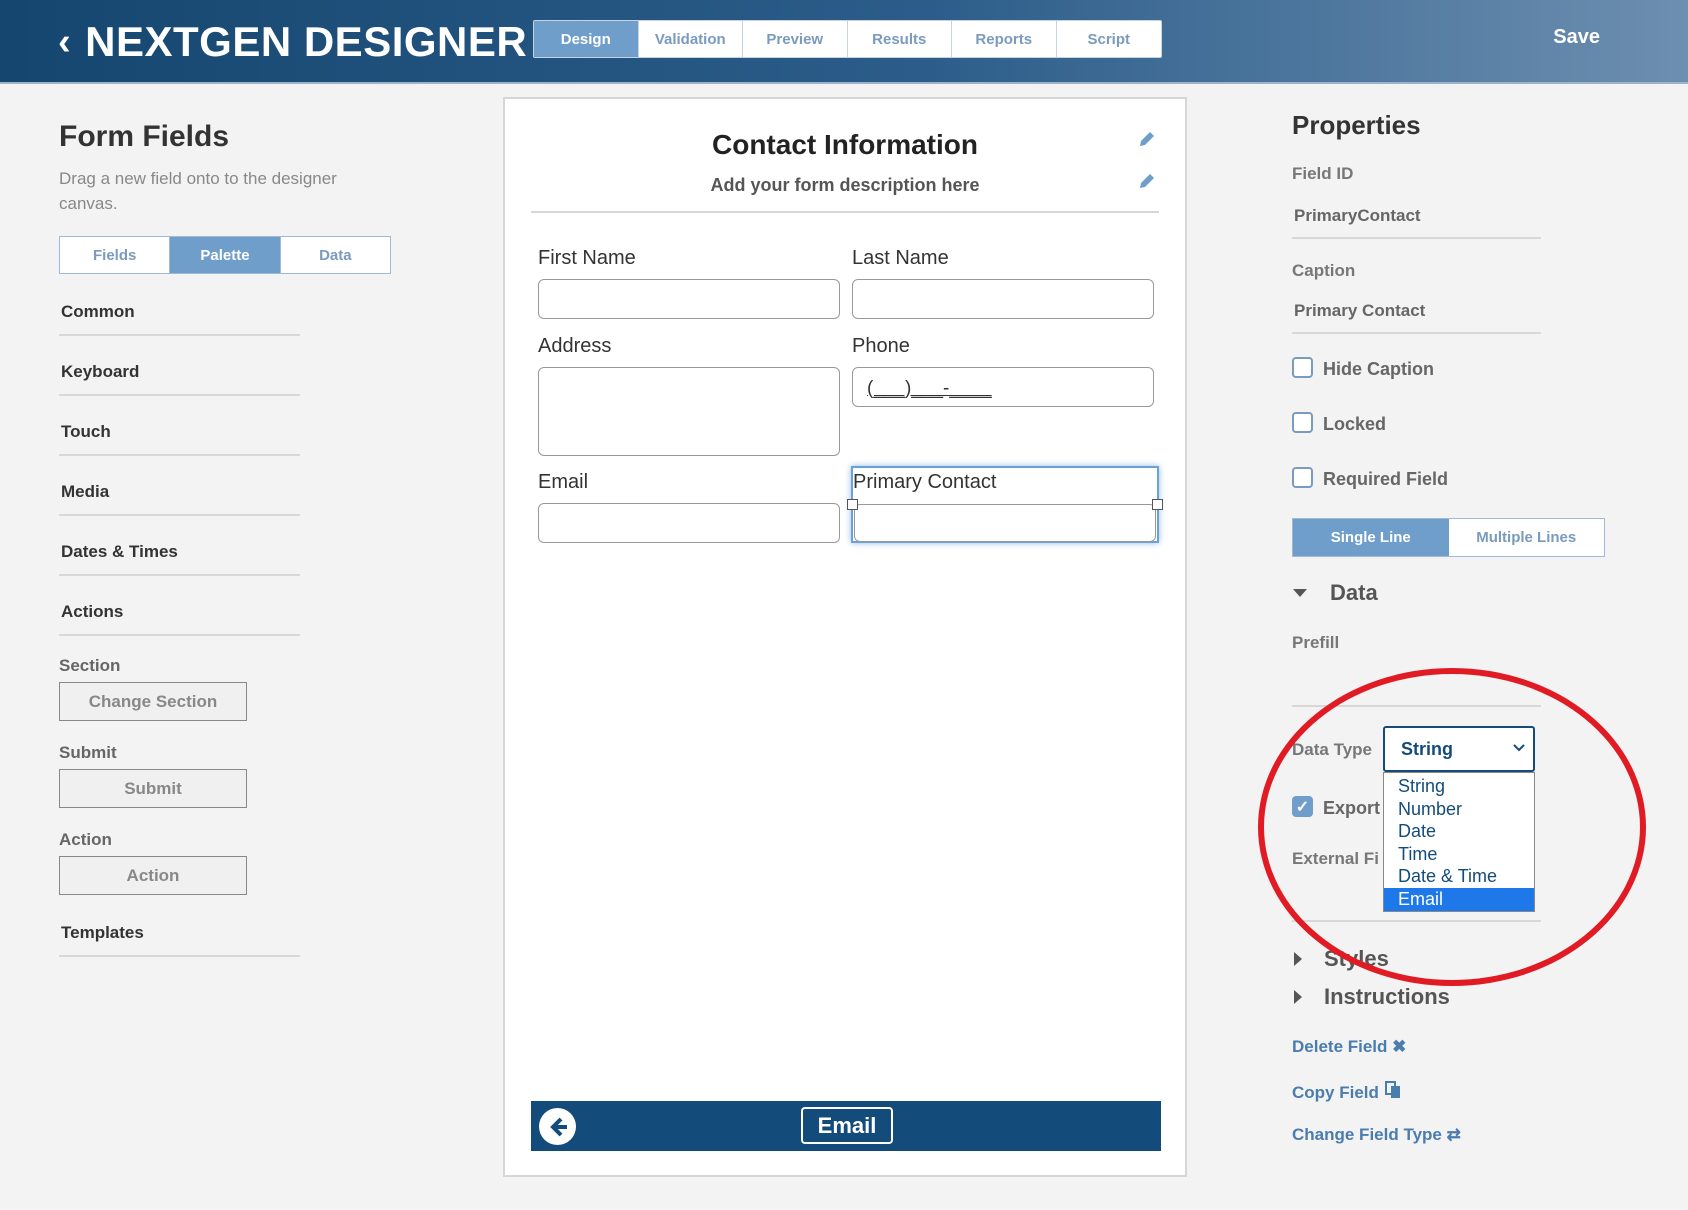 Image resolution: width=1688 pixels, height=1210 pixels. What do you see at coordinates (1335, 1092) in the screenshot?
I see `copy-field-label: Copy Field` at bounding box center [1335, 1092].